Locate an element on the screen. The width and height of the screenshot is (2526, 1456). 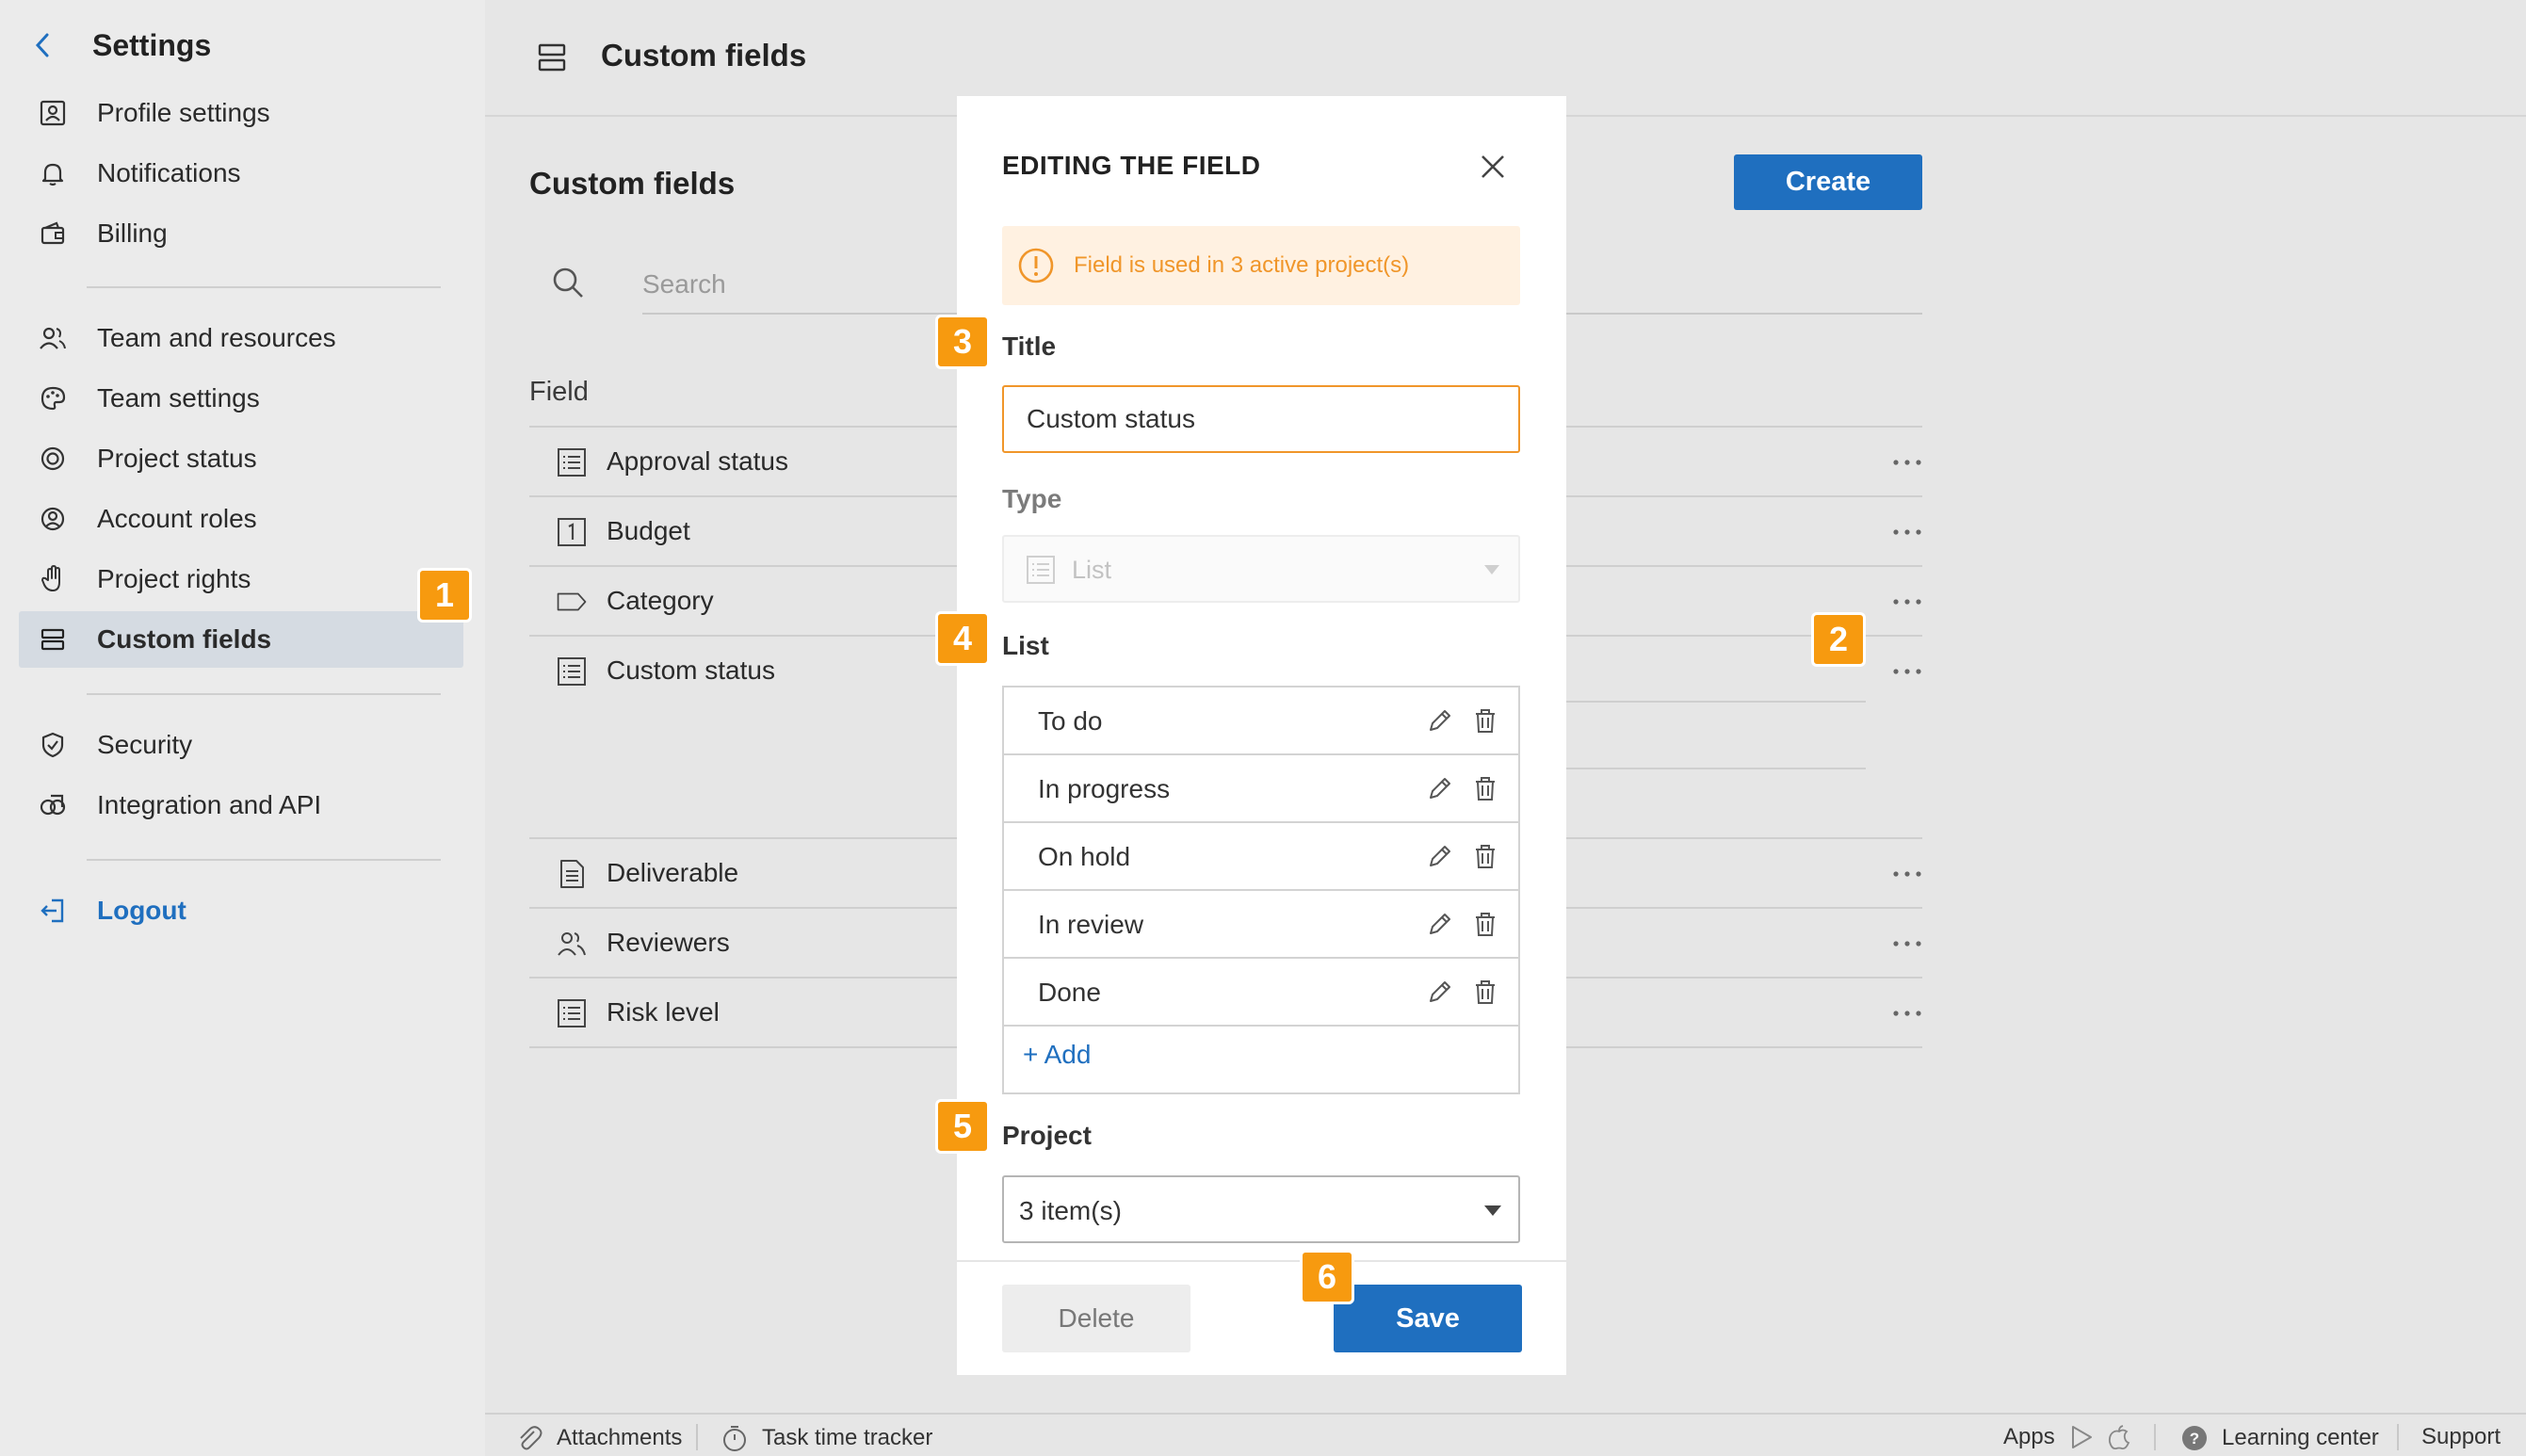
title-field: Custom status is located at coordinates (1261, 419).